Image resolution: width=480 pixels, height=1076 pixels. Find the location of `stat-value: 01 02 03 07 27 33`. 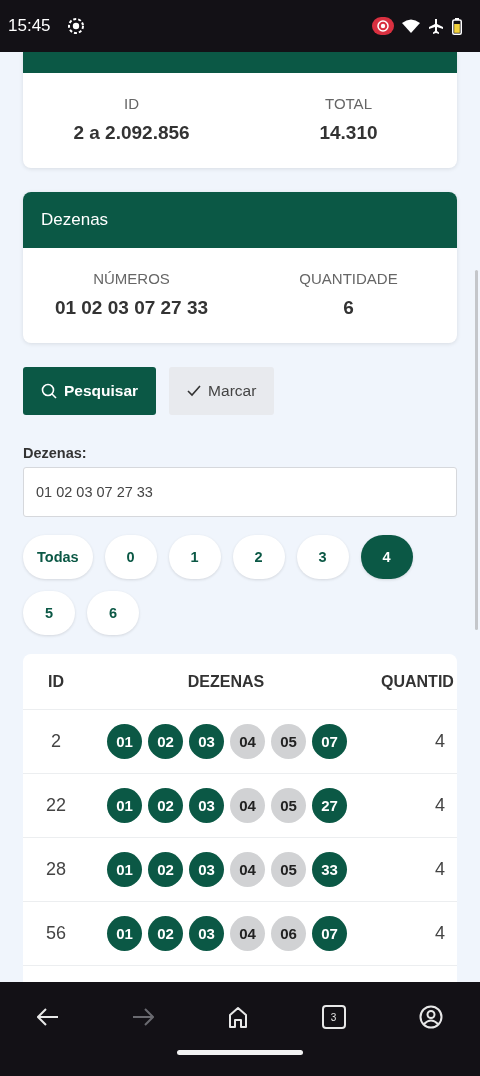

stat-value: 01 02 03 07 27 33 is located at coordinates (131, 308).